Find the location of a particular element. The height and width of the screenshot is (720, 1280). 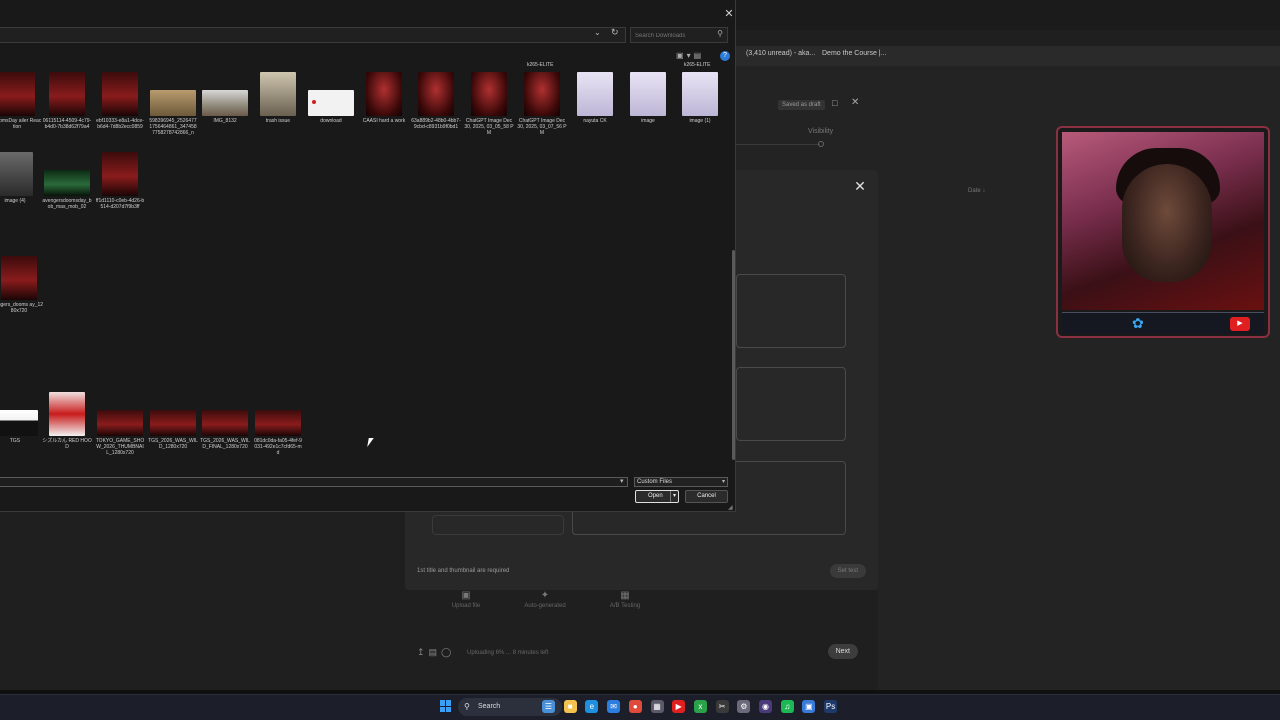

file-item: 06115114-4509-4c79-b4d0-7b38d62f79a4 is located at coordinates (67, 101).